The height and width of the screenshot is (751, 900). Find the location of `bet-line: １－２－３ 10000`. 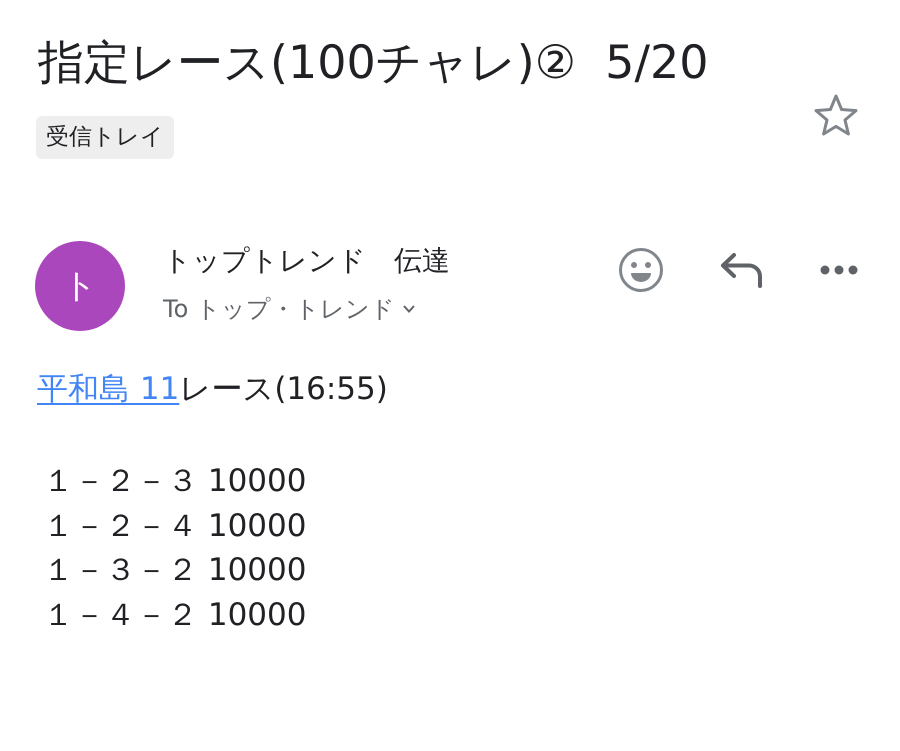

bet-line: １－２－３ 10000 is located at coordinates (175, 481).